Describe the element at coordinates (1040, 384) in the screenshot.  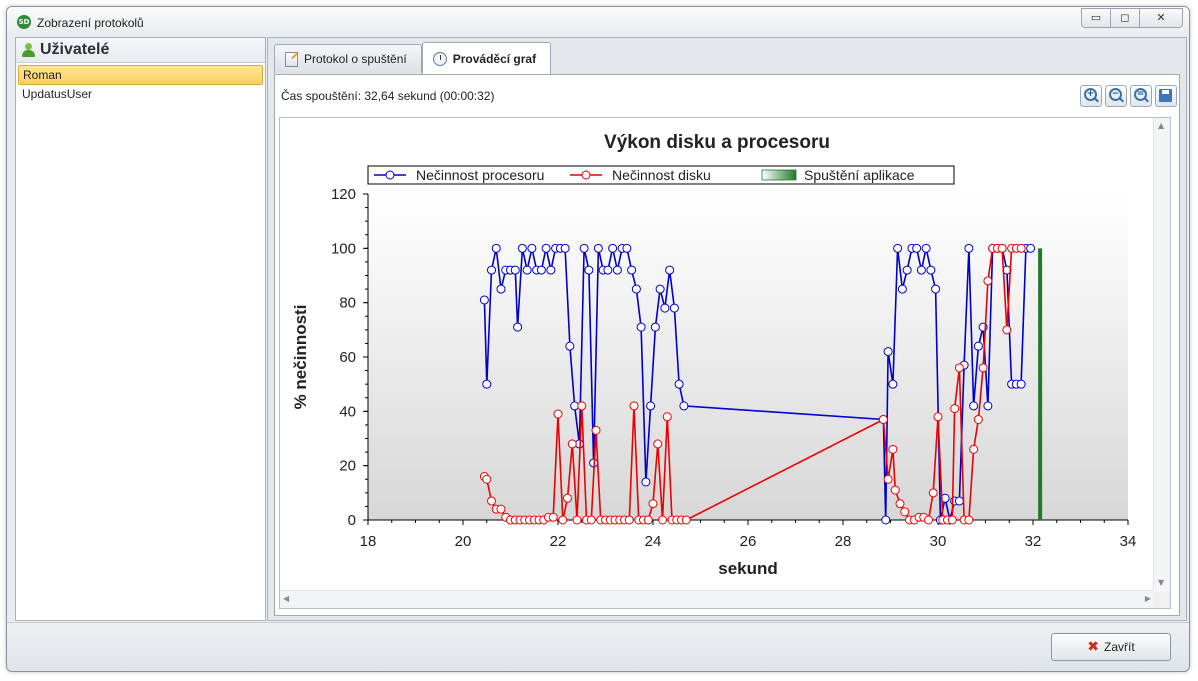
I see `app-launch-marker` at that location.